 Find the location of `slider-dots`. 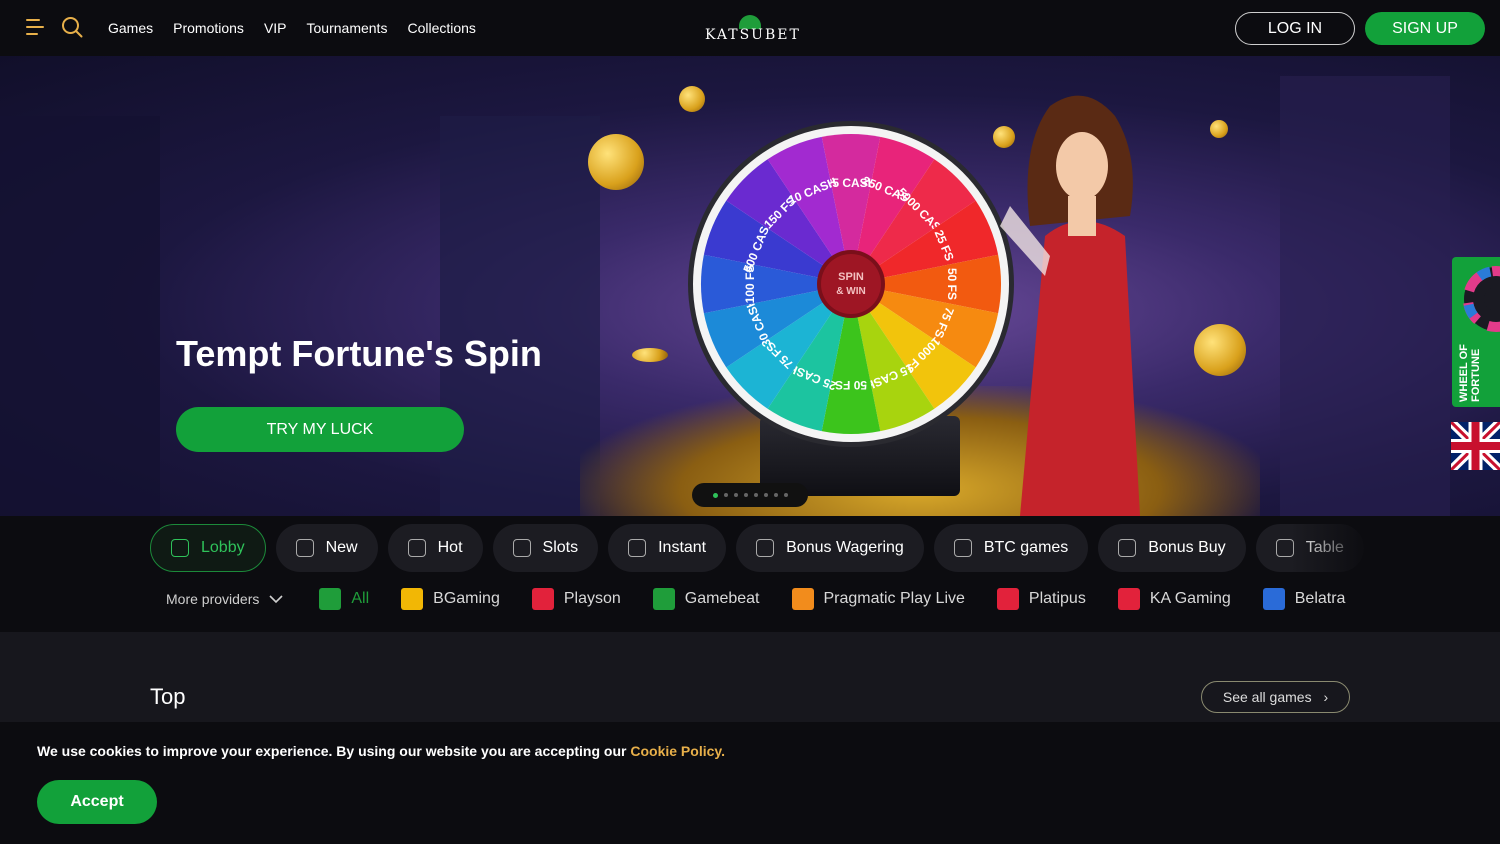

slider-dots is located at coordinates (750, 495).